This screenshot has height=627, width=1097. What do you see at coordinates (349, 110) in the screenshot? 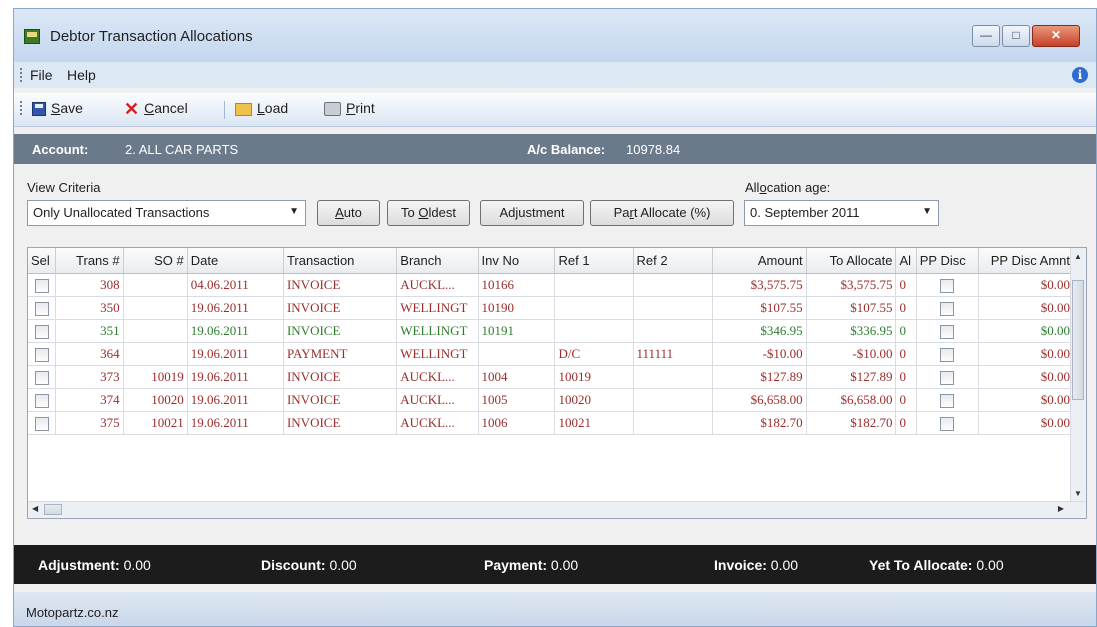
I see `print-button: Print` at bounding box center [349, 110].